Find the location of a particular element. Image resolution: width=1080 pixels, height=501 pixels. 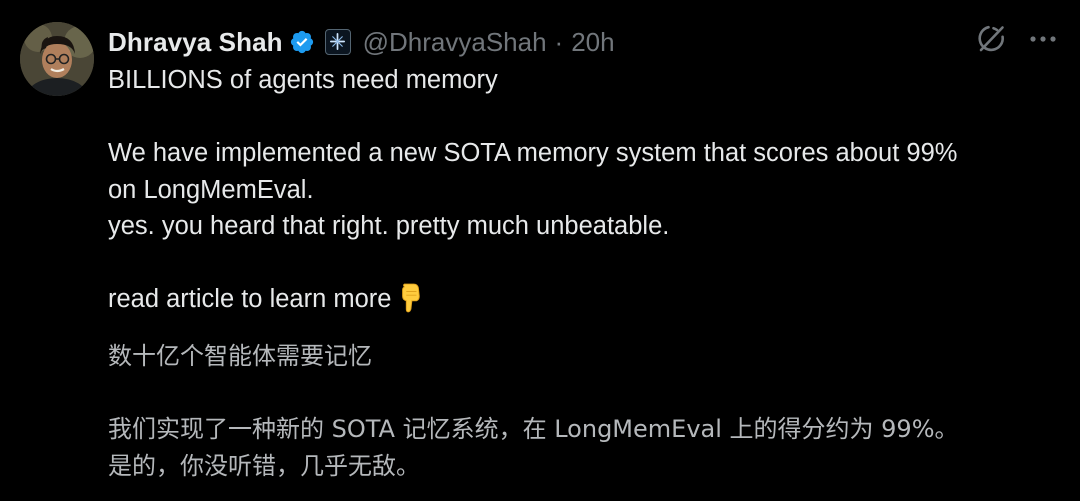

pointing-down-emoji-icon is located at coordinates (410, 303).